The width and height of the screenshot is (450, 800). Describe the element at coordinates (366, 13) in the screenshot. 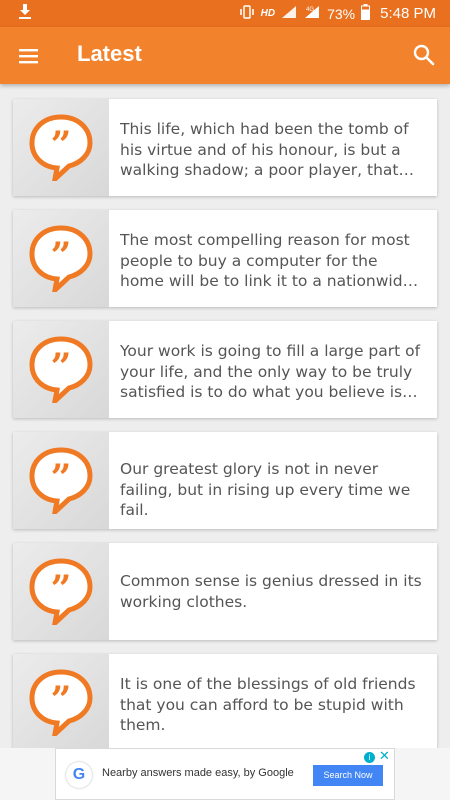

I see `battery-icon` at that location.